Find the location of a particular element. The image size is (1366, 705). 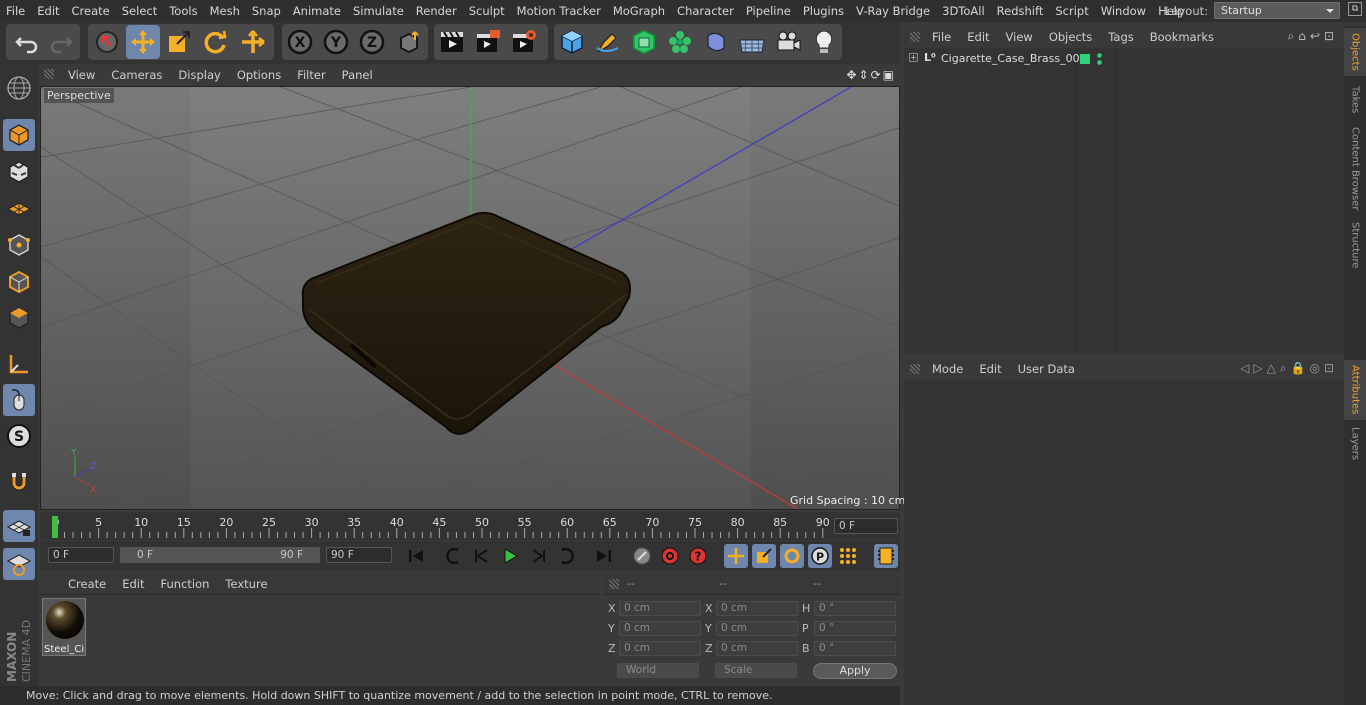

menu-tools: Tools is located at coordinates (183, 11).